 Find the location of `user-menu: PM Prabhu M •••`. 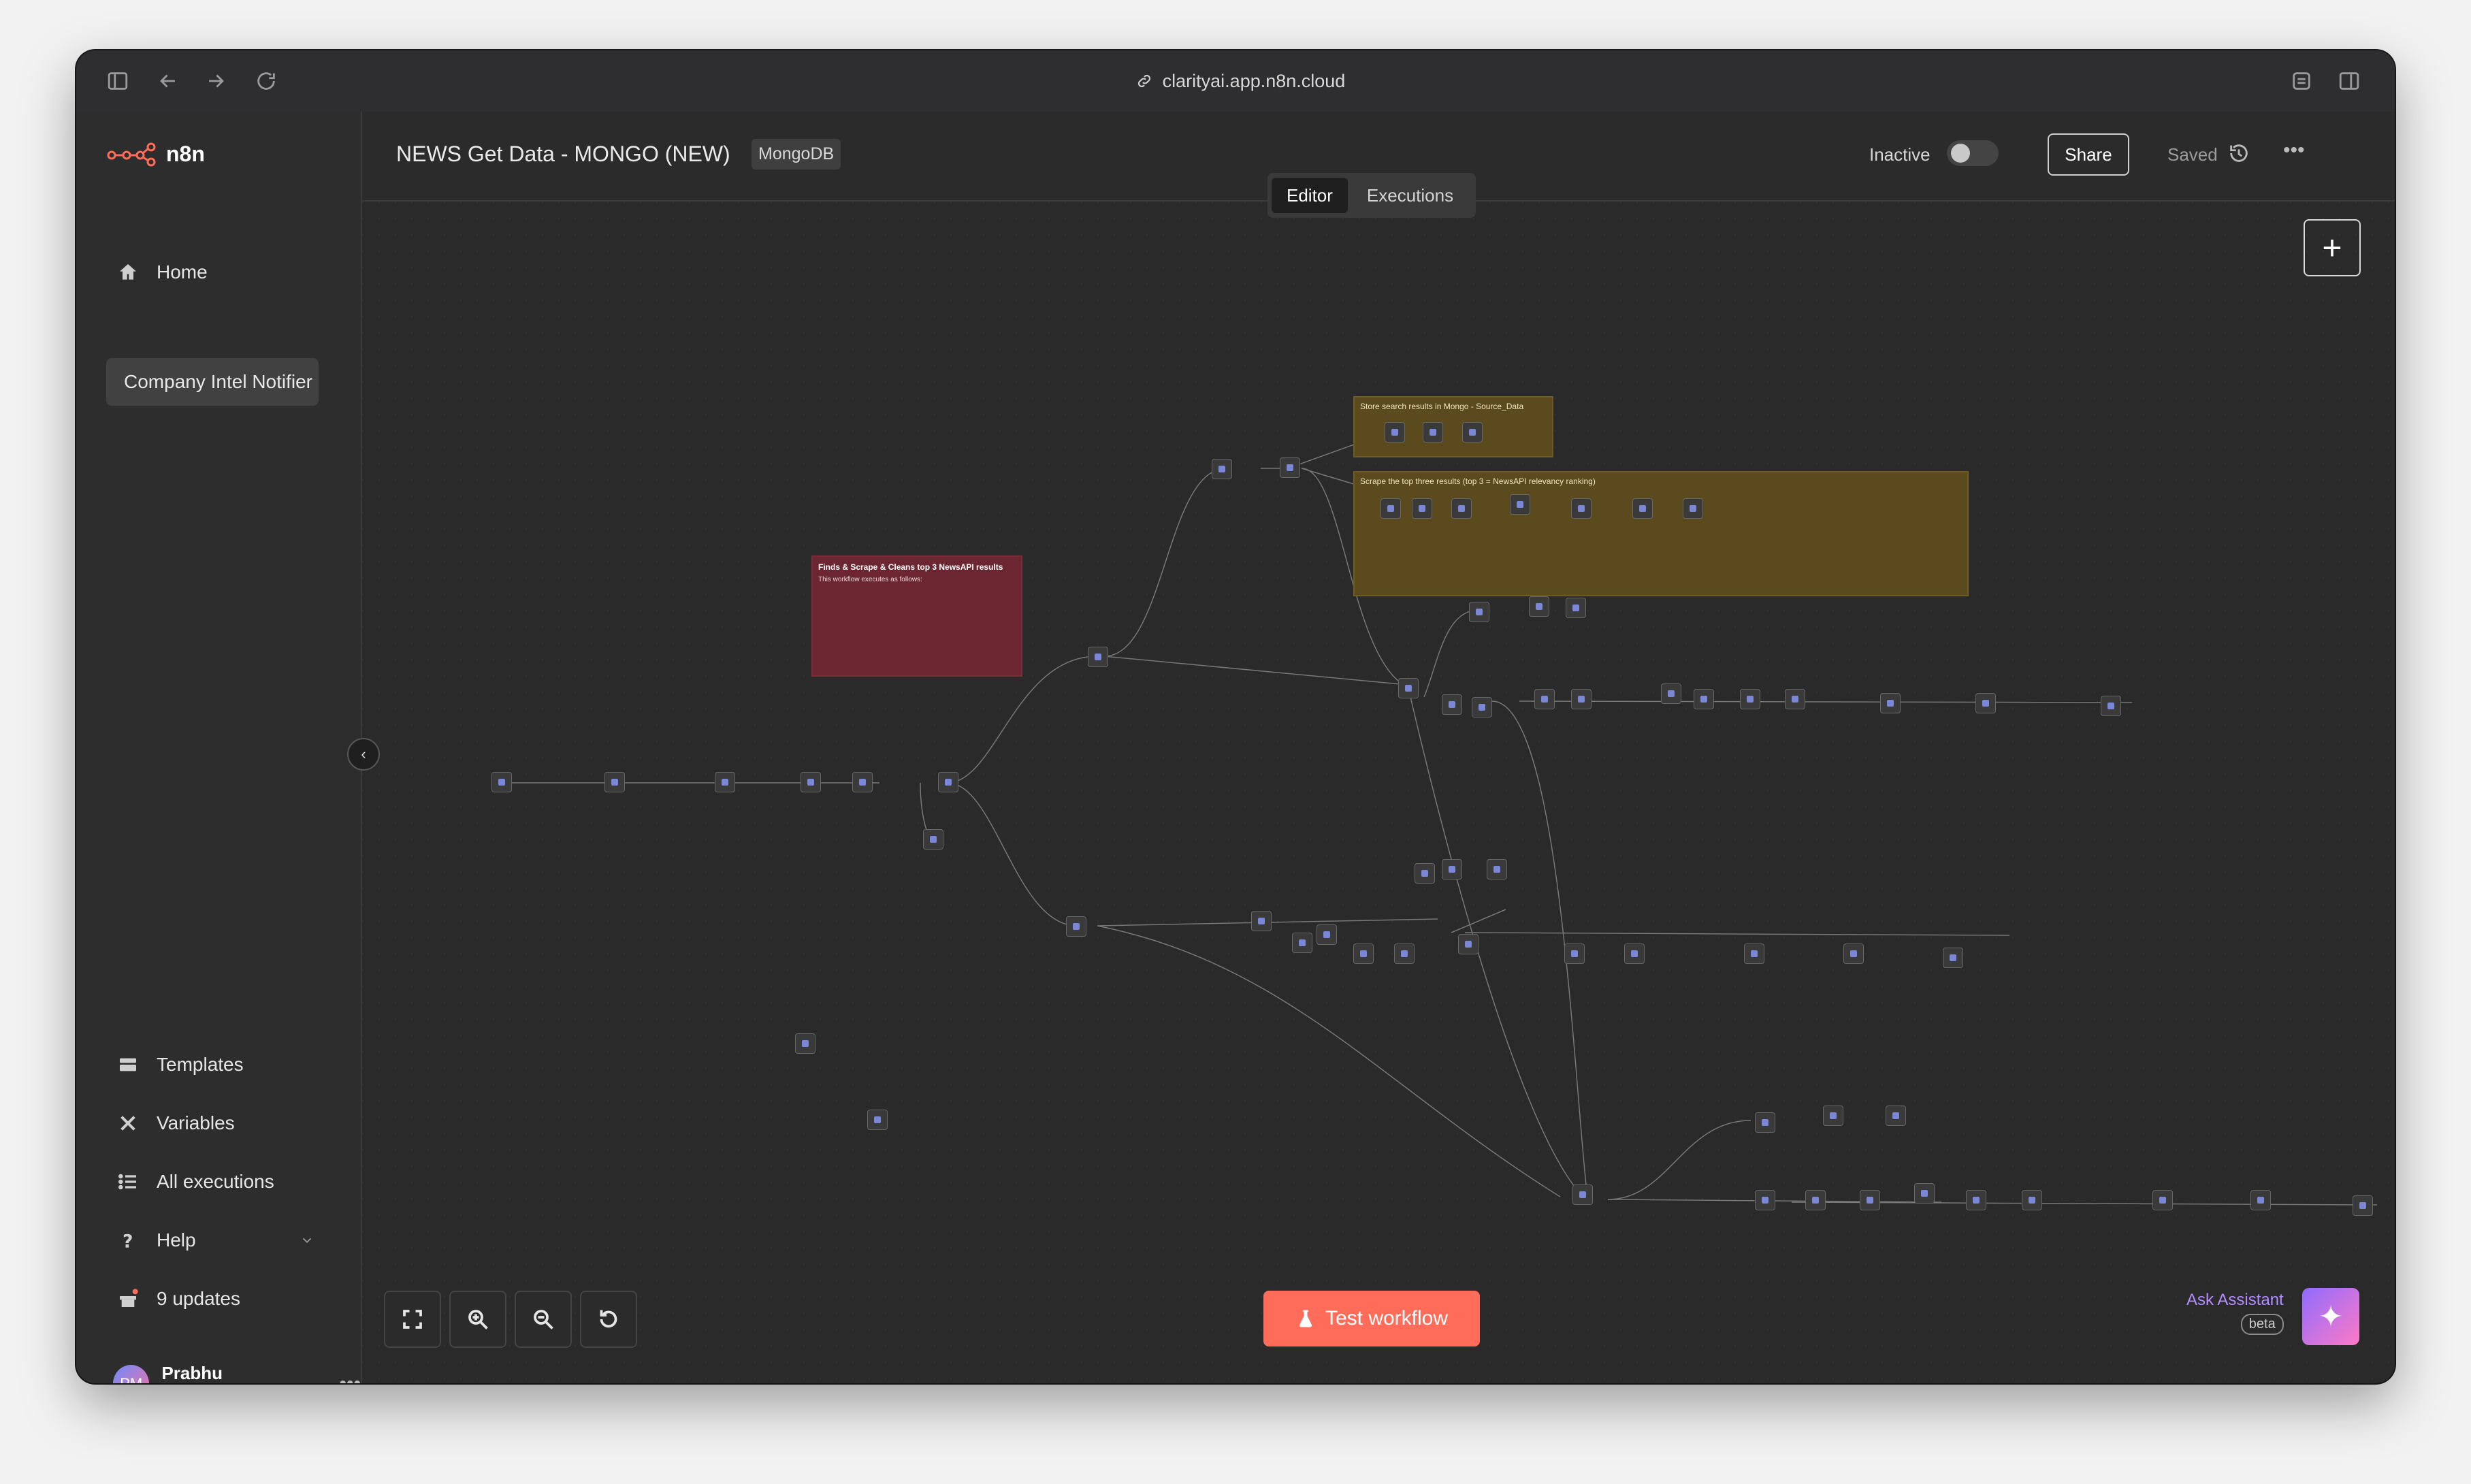

user-menu: PM Prabhu M ••• is located at coordinates (237, 1373).